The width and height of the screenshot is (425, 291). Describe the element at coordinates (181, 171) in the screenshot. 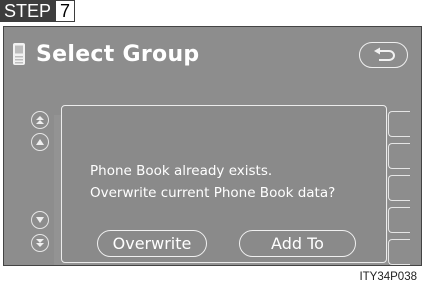

I see `dialog-message-line: Phone Book already exists.` at that location.